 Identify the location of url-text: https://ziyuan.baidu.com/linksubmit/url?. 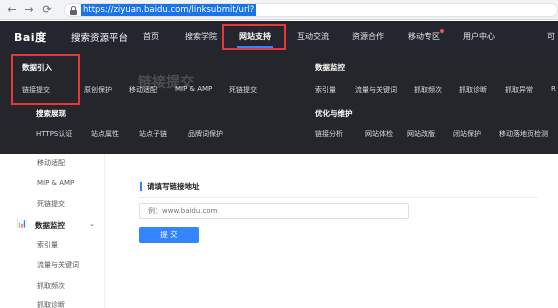
(169, 10).